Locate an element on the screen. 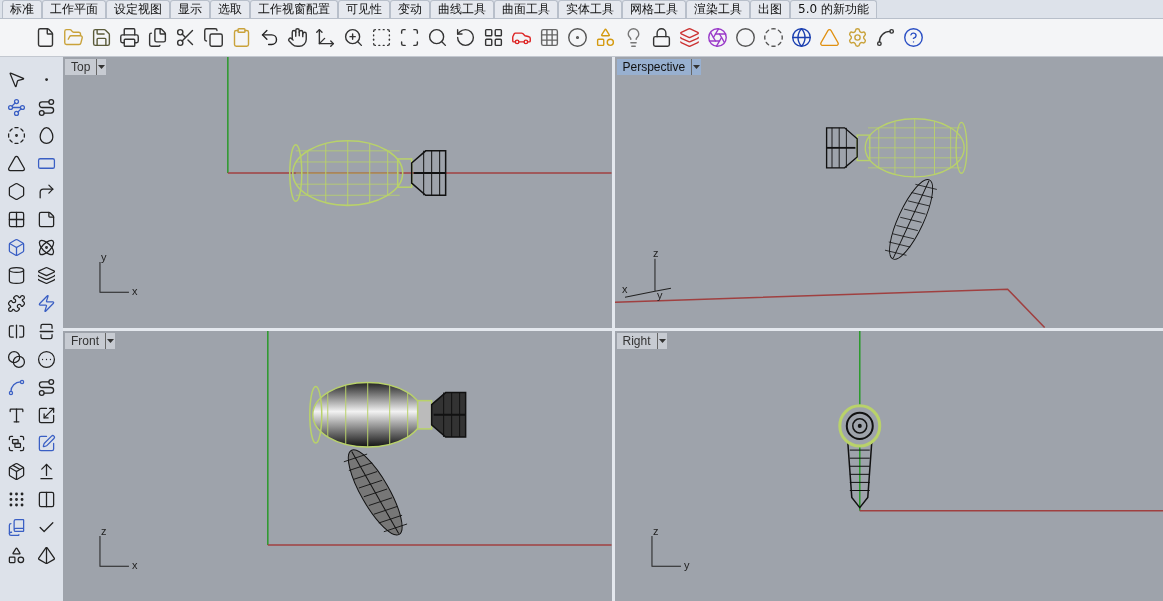 The height and width of the screenshot is (601, 1163). viewport-title-tab: Right is located at coordinates (636, 340).